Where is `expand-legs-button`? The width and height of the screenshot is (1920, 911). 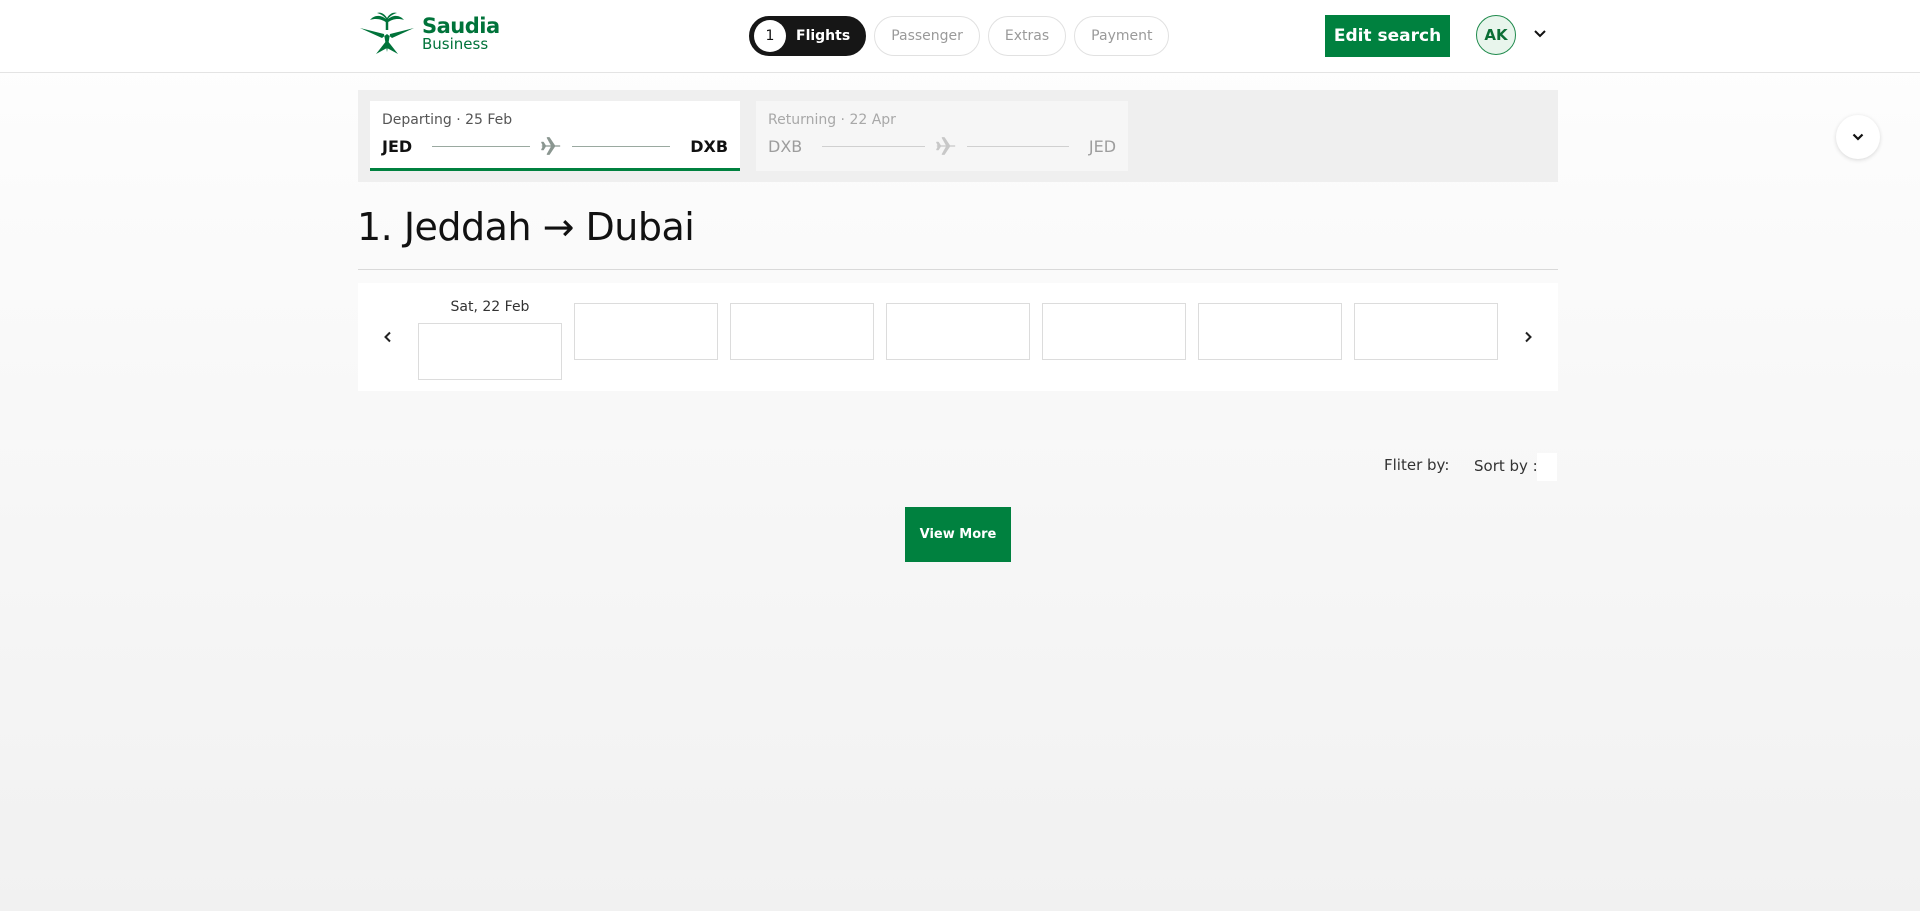 expand-legs-button is located at coordinates (1858, 137).